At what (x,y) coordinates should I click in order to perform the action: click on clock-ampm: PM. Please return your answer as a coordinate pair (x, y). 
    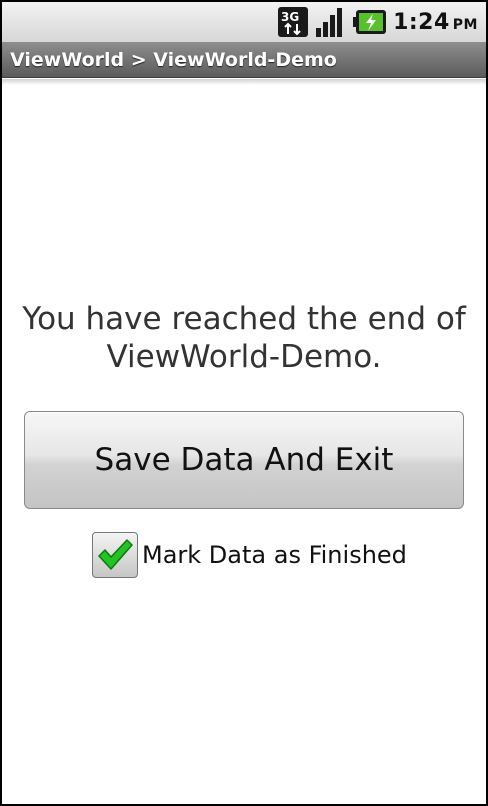
    Looking at the image, I should click on (465, 24).